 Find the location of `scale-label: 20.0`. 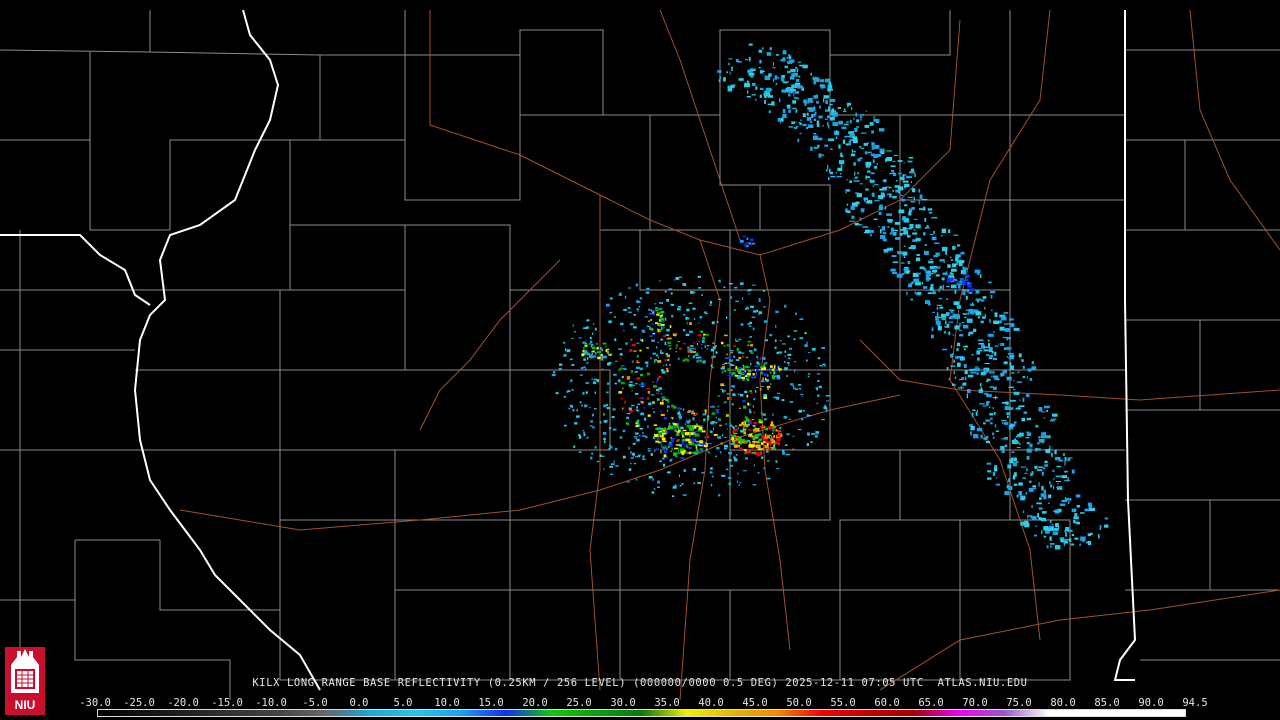

scale-label: 20.0 is located at coordinates (535, 703).